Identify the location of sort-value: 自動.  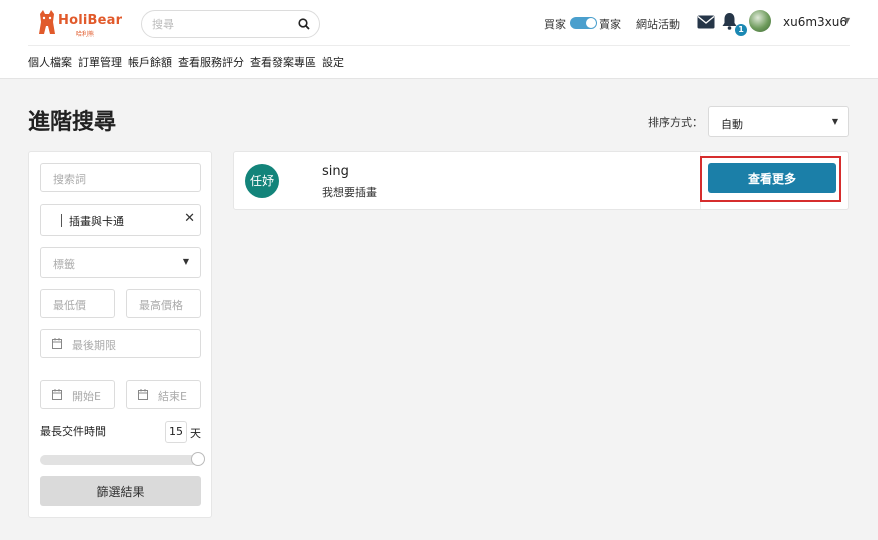
(732, 124).